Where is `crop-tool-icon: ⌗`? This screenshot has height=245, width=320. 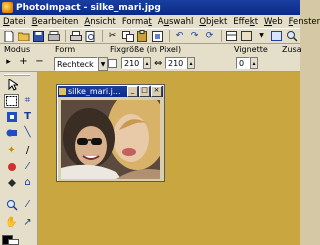
crop-tool-icon: ⌗ is located at coordinates (27, 101).